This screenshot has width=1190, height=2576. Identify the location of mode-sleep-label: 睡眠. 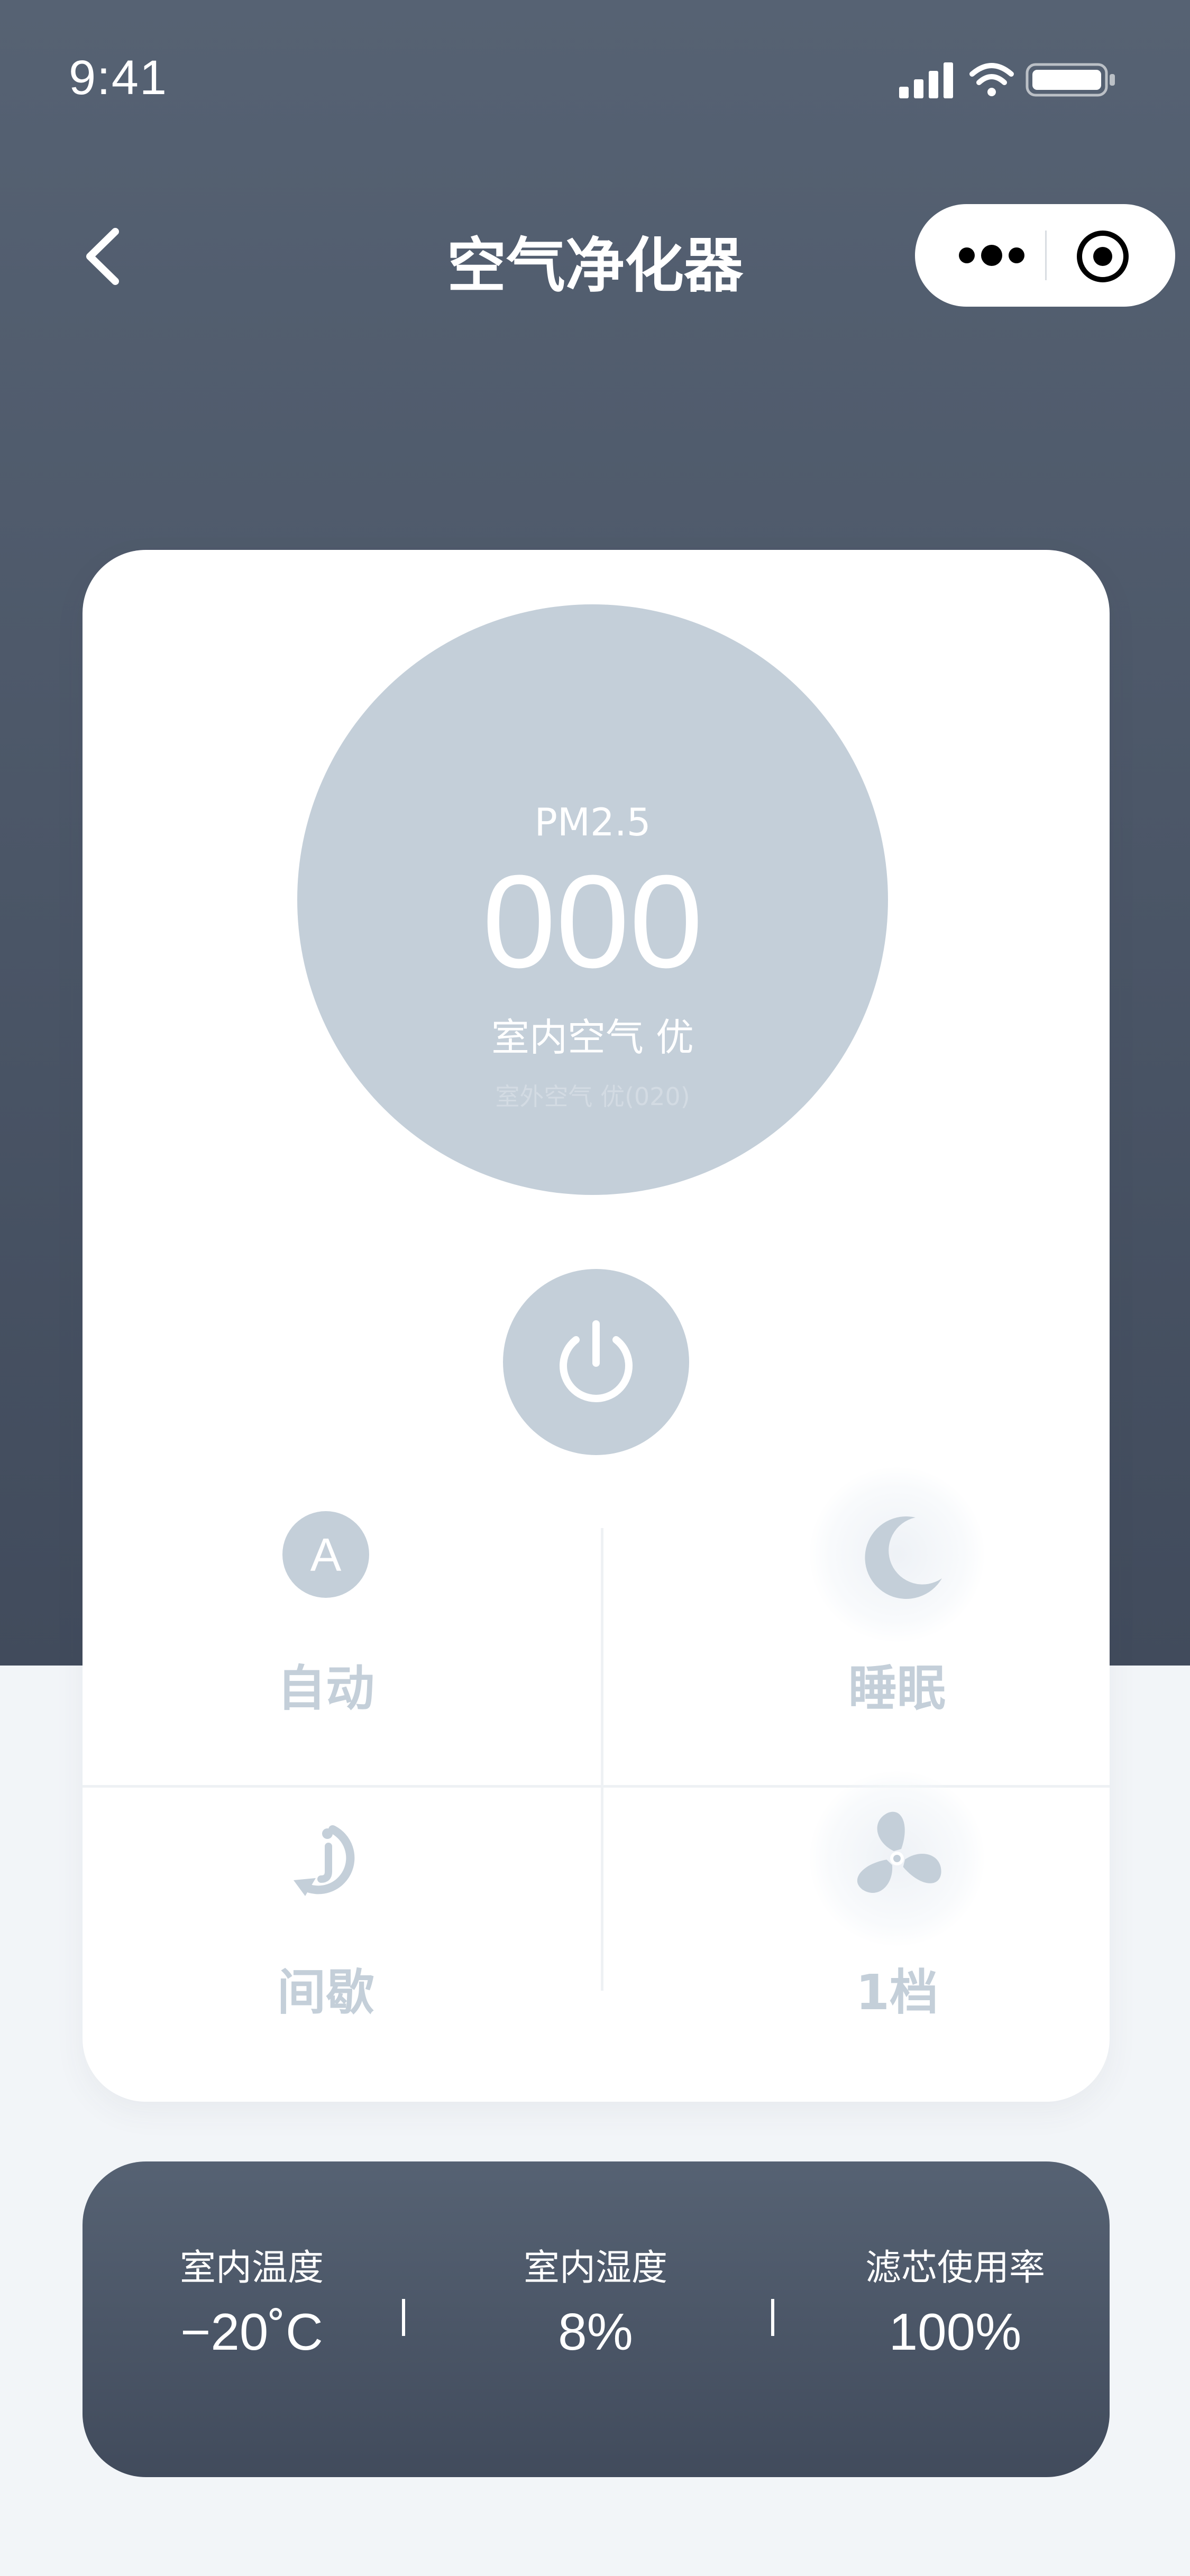
(897, 1689).